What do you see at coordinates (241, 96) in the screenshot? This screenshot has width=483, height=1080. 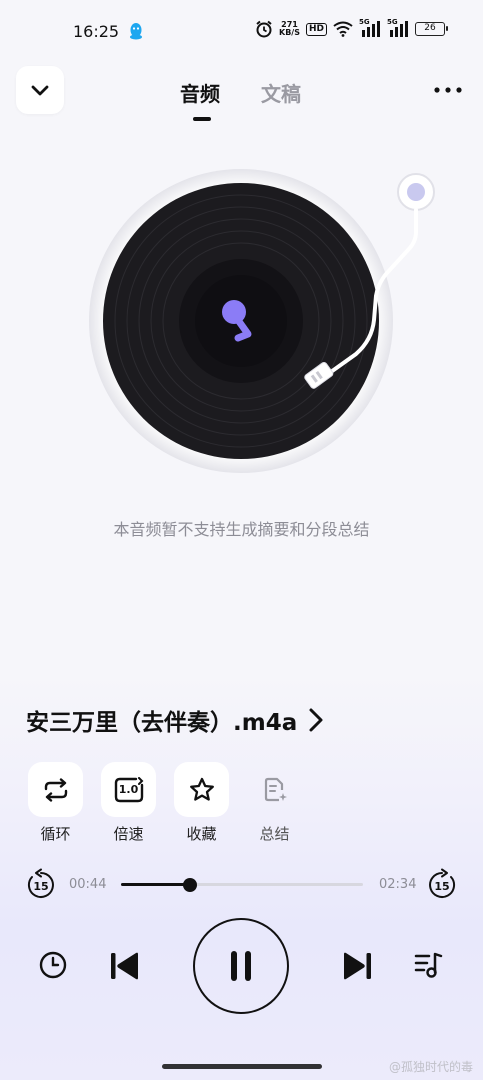 I see `header: 音频 文稿` at bounding box center [241, 96].